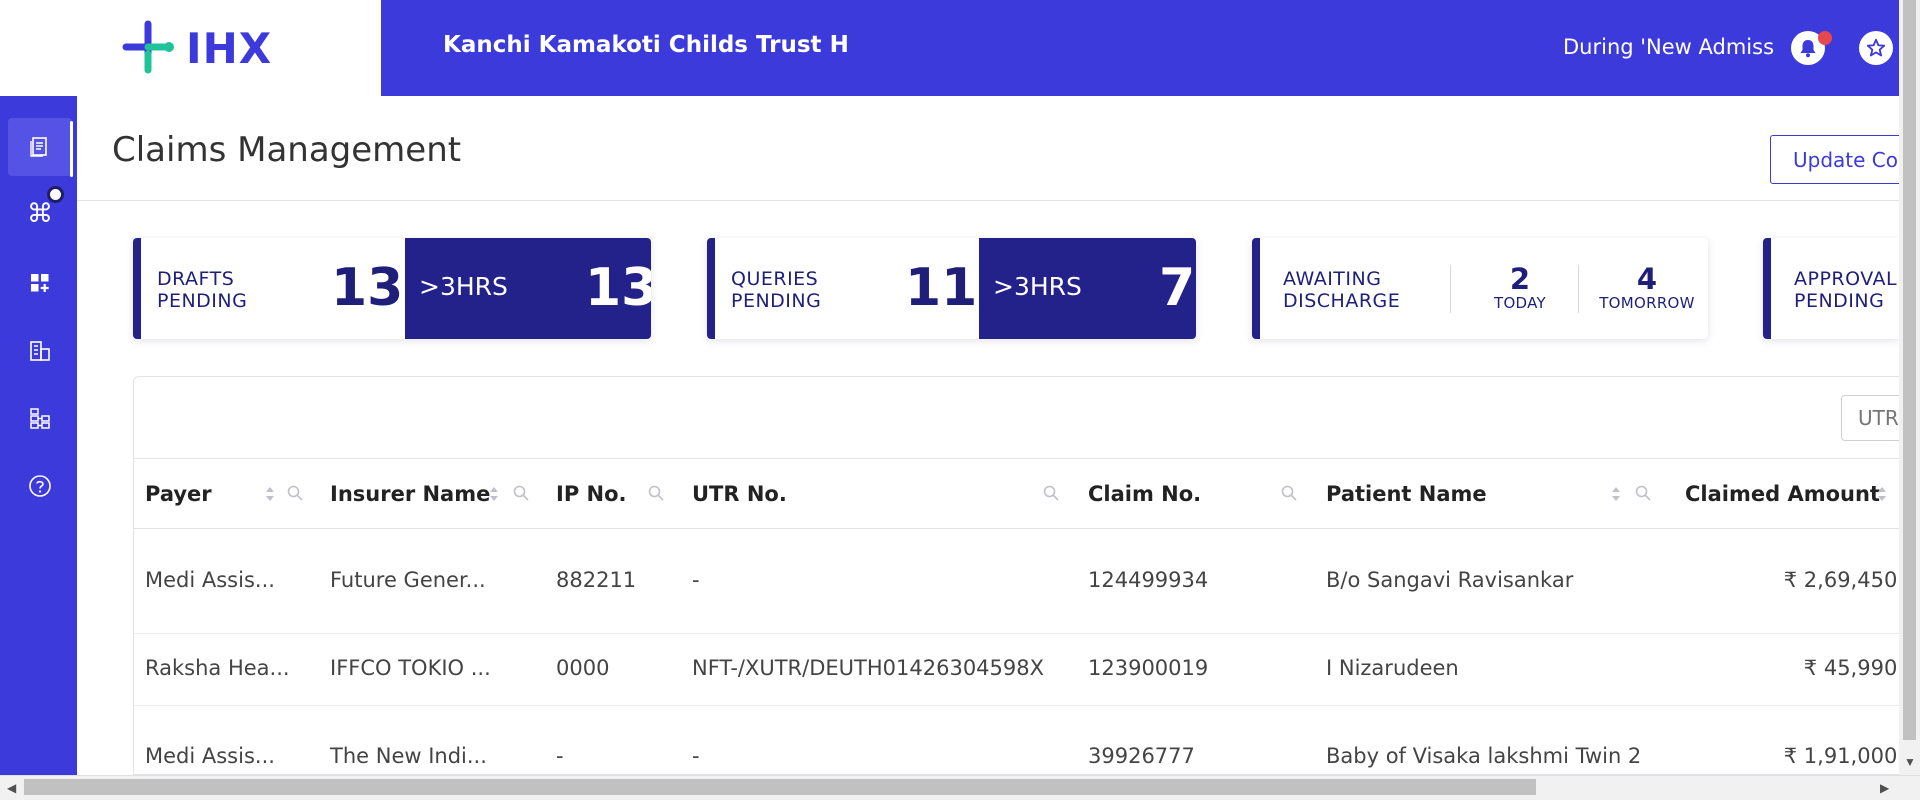 This screenshot has height=800, width=1920. Describe the element at coordinates (1519, 303) in the screenshot. I see `discharge-today-label: TODAY` at that location.